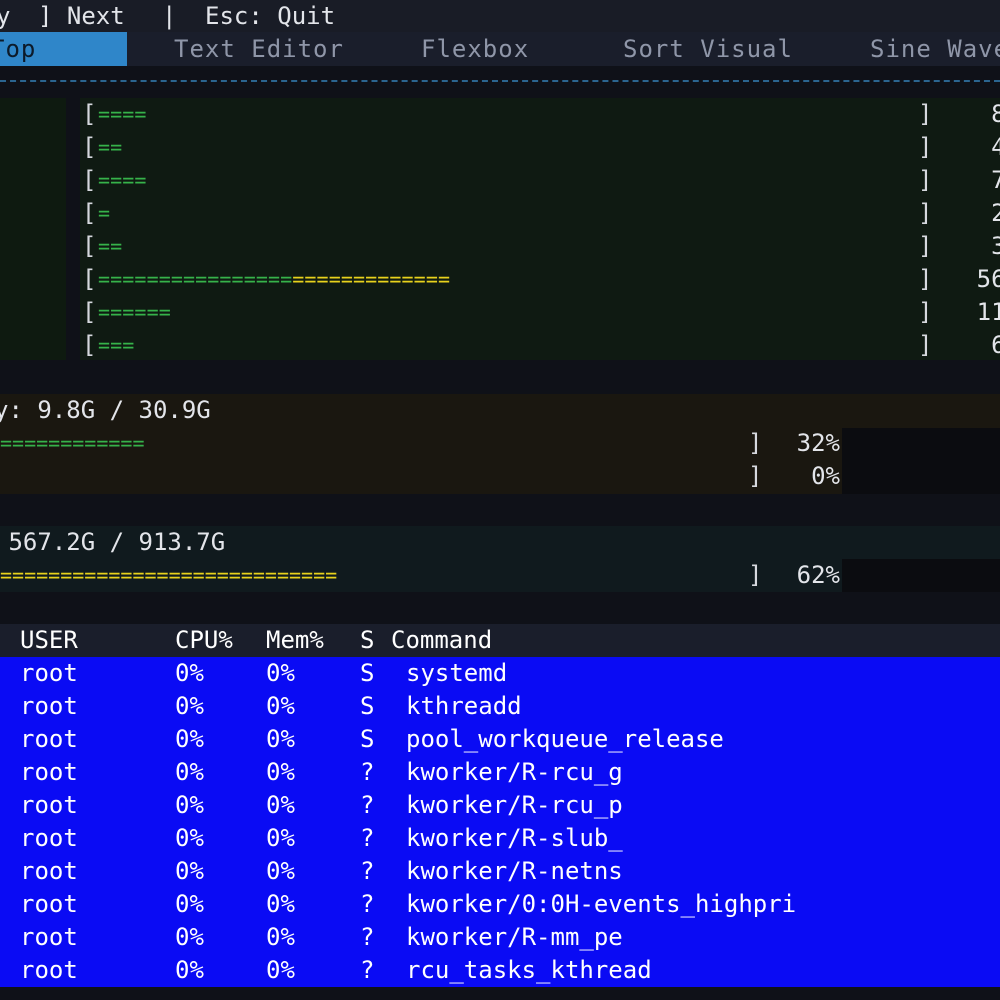  Describe the element at coordinates (540, 312) in the screenshot. I see `cpu-row: [ ====== ] 11%` at that location.